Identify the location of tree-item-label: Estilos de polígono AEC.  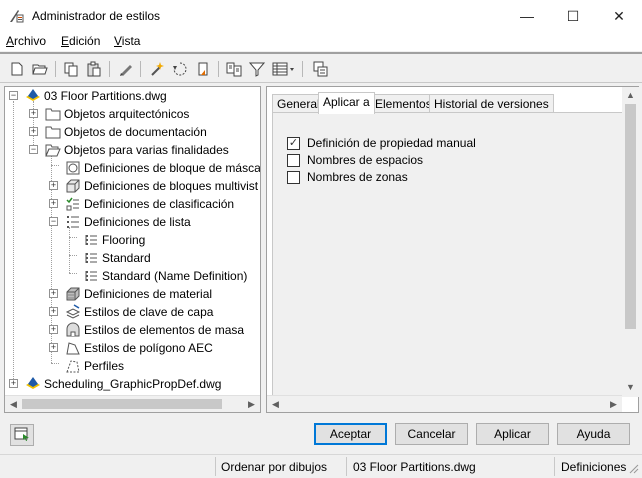
(148, 348).